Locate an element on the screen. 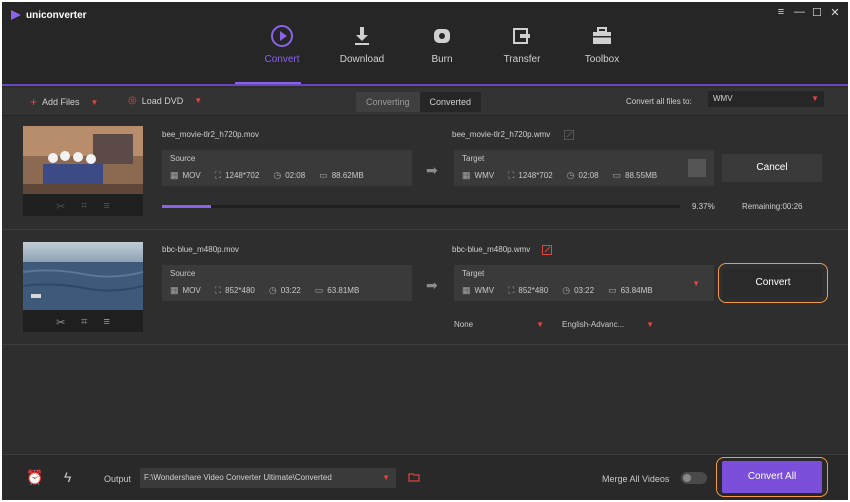 This screenshot has width=850, height=502. menu-icon: ≡ is located at coordinates (781, 12).